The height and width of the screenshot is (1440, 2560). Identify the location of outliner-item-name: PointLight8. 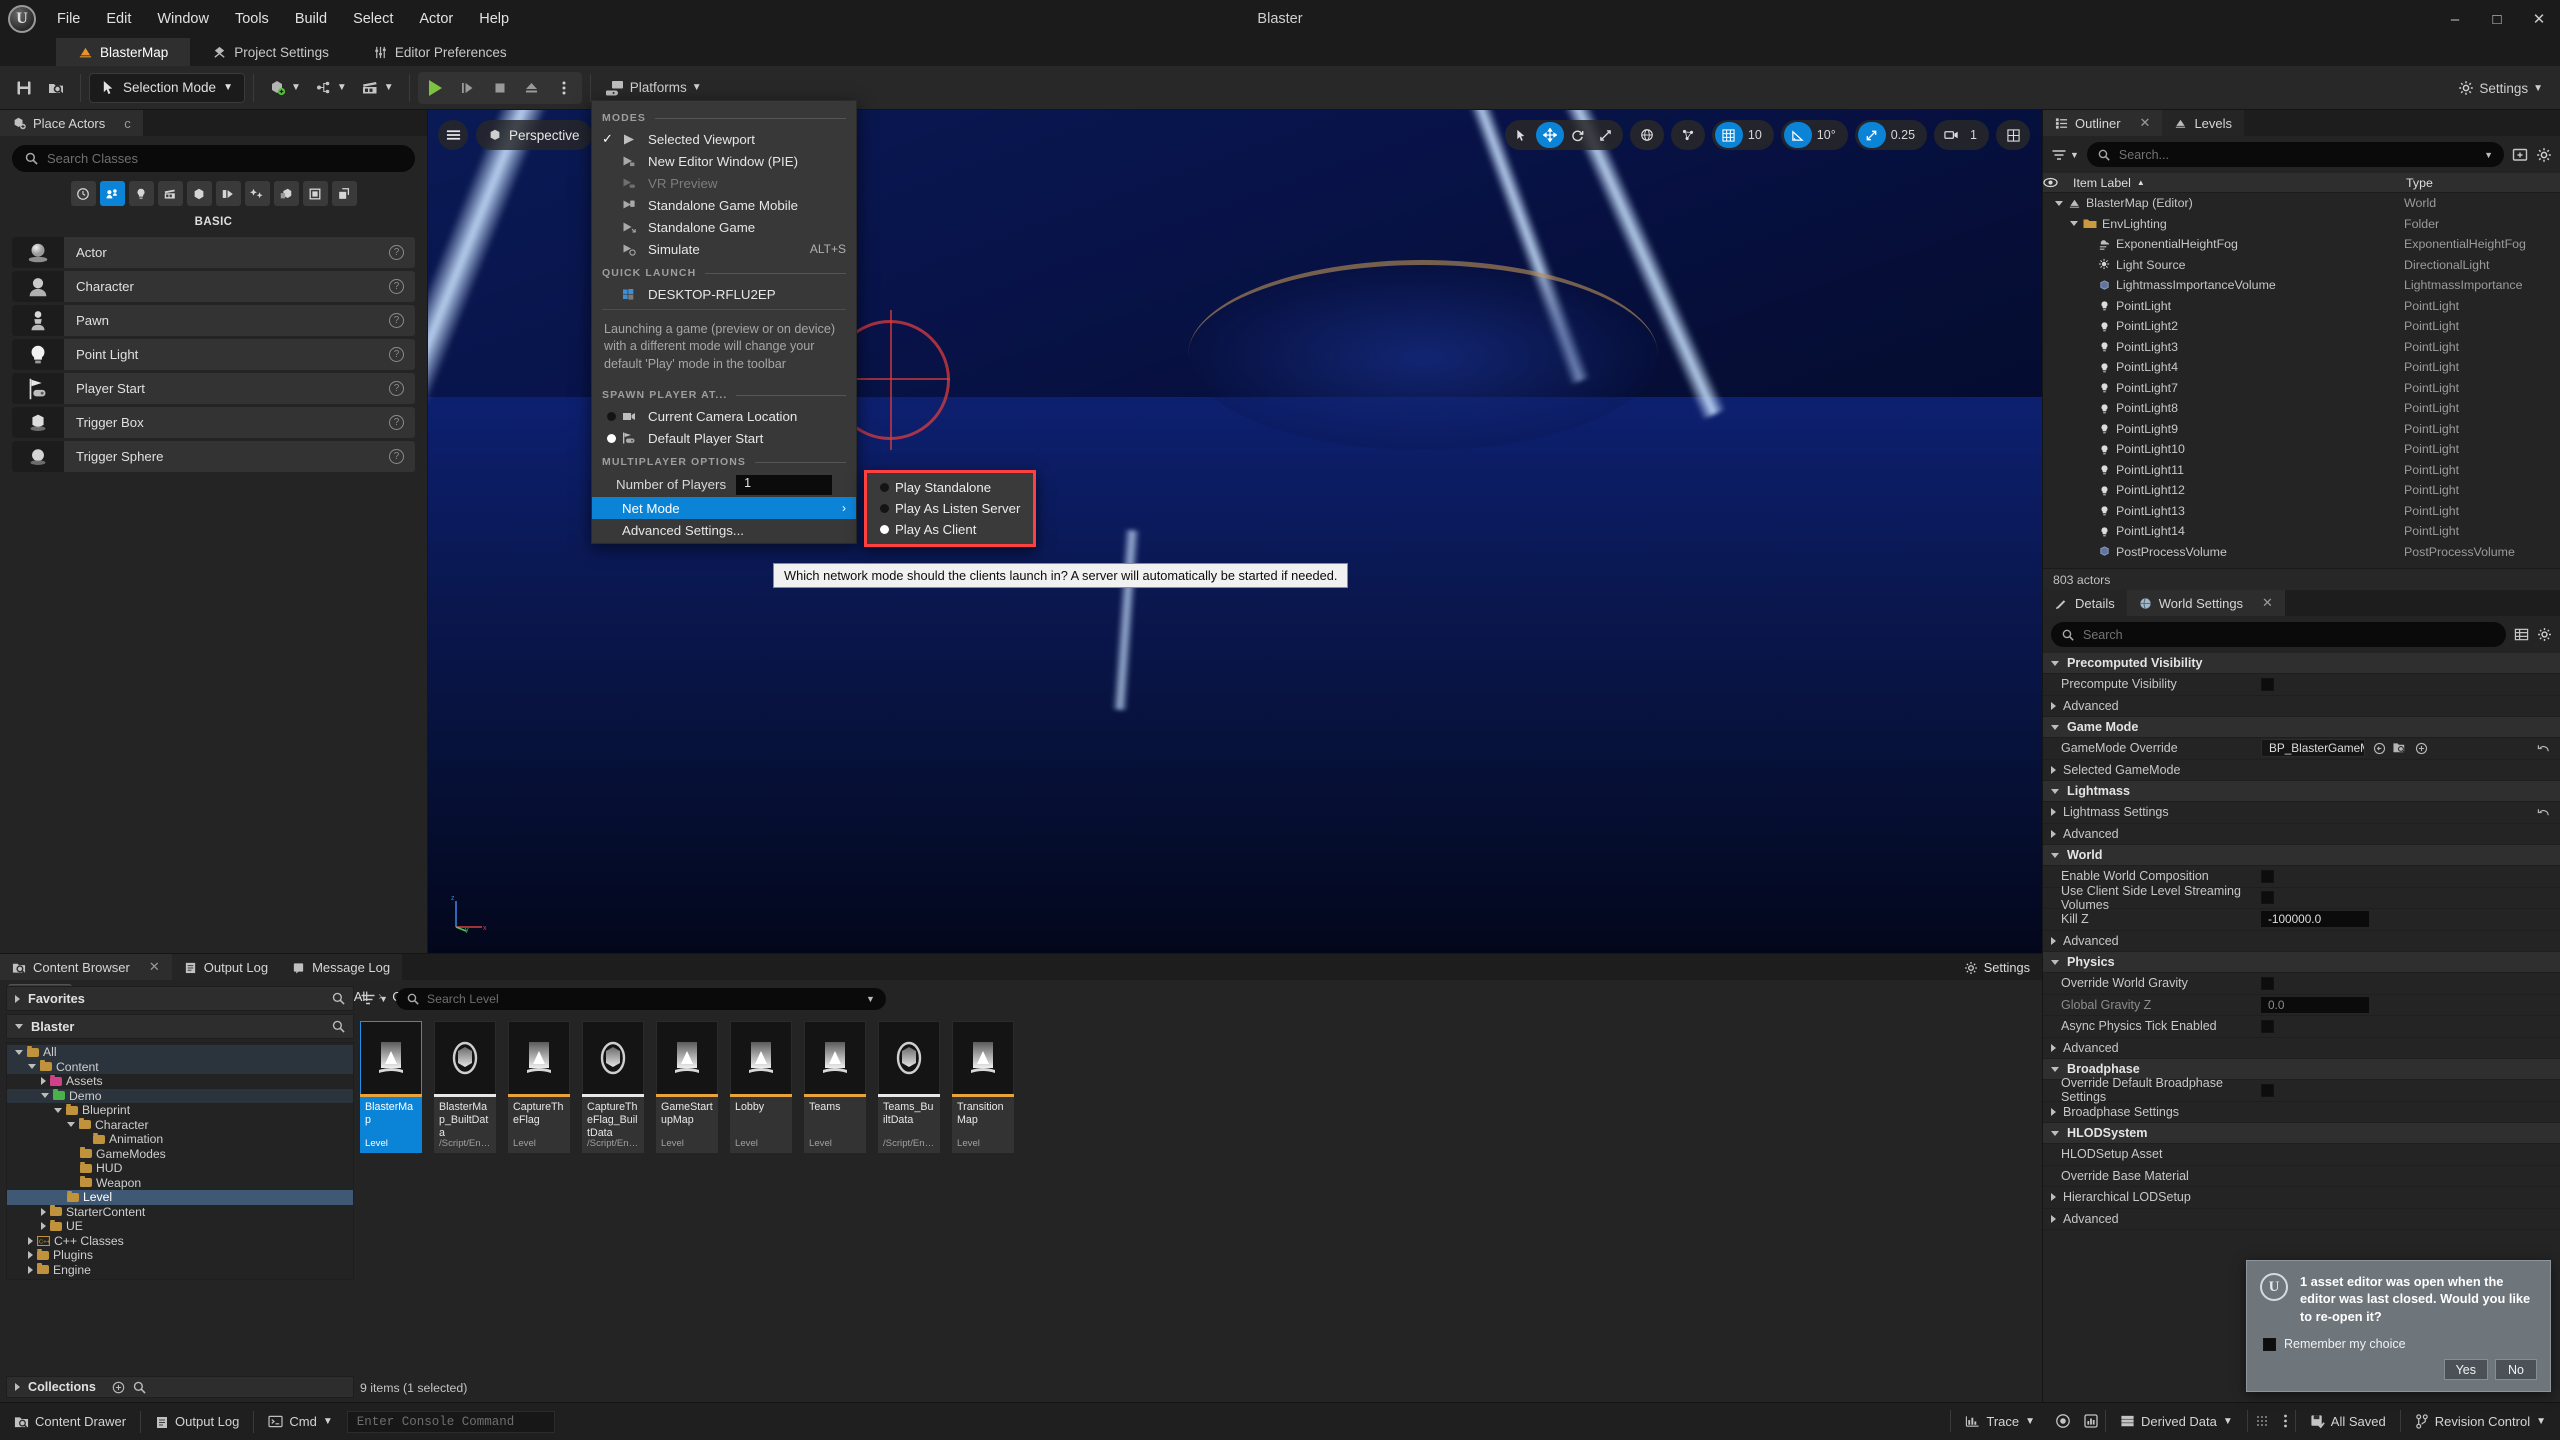
(2223, 408).